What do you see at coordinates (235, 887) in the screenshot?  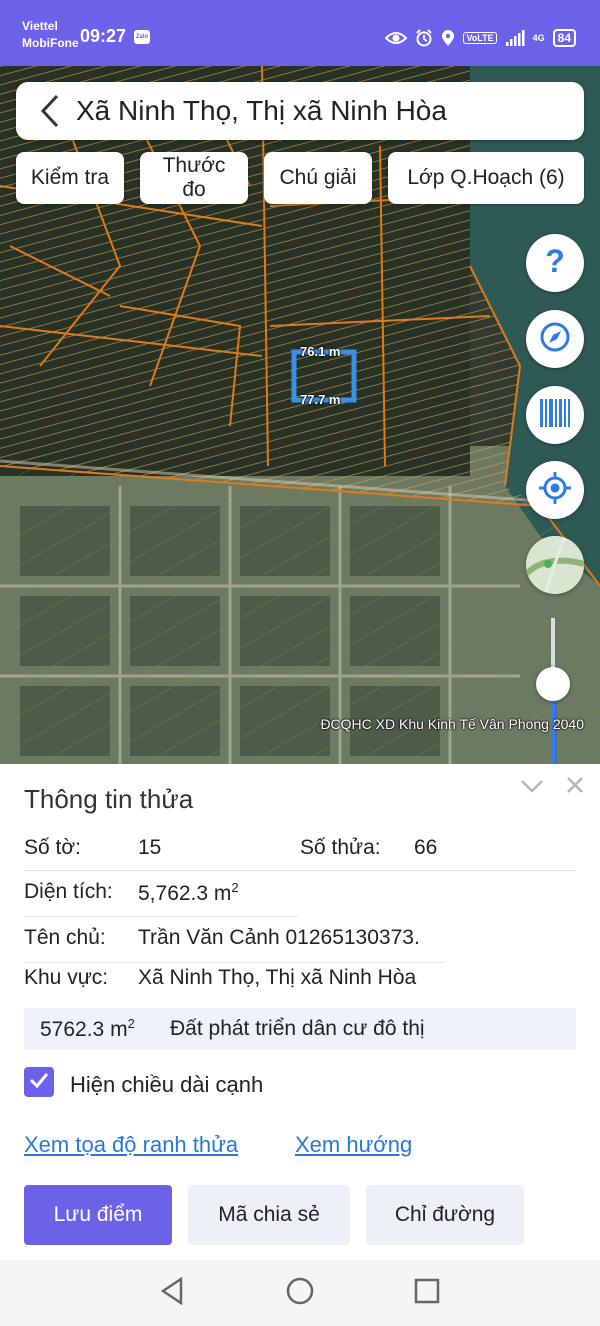 I see `area-unit-sup: 2` at bounding box center [235, 887].